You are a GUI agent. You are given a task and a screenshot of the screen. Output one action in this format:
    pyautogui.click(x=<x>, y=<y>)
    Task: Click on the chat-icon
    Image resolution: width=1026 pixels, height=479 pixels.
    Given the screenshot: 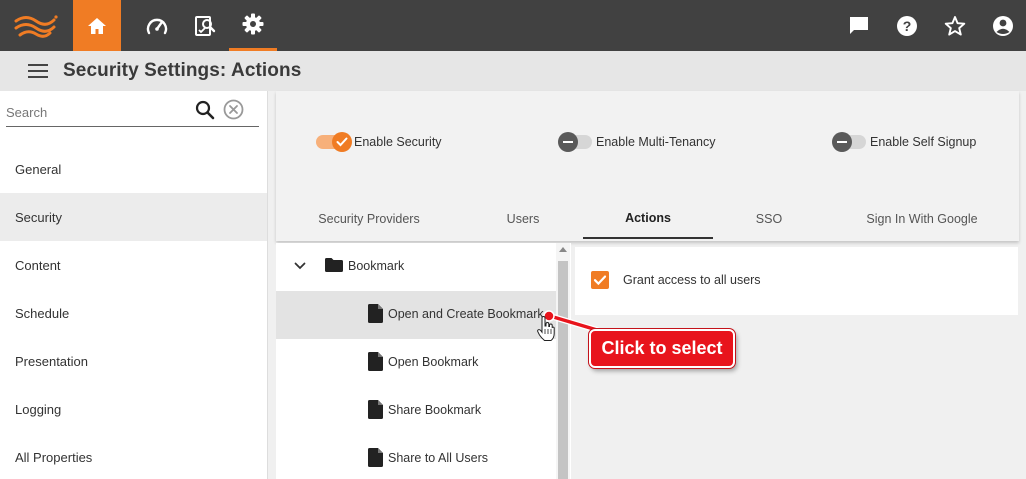 What is the action you would take?
    pyautogui.click(x=859, y=25)
    